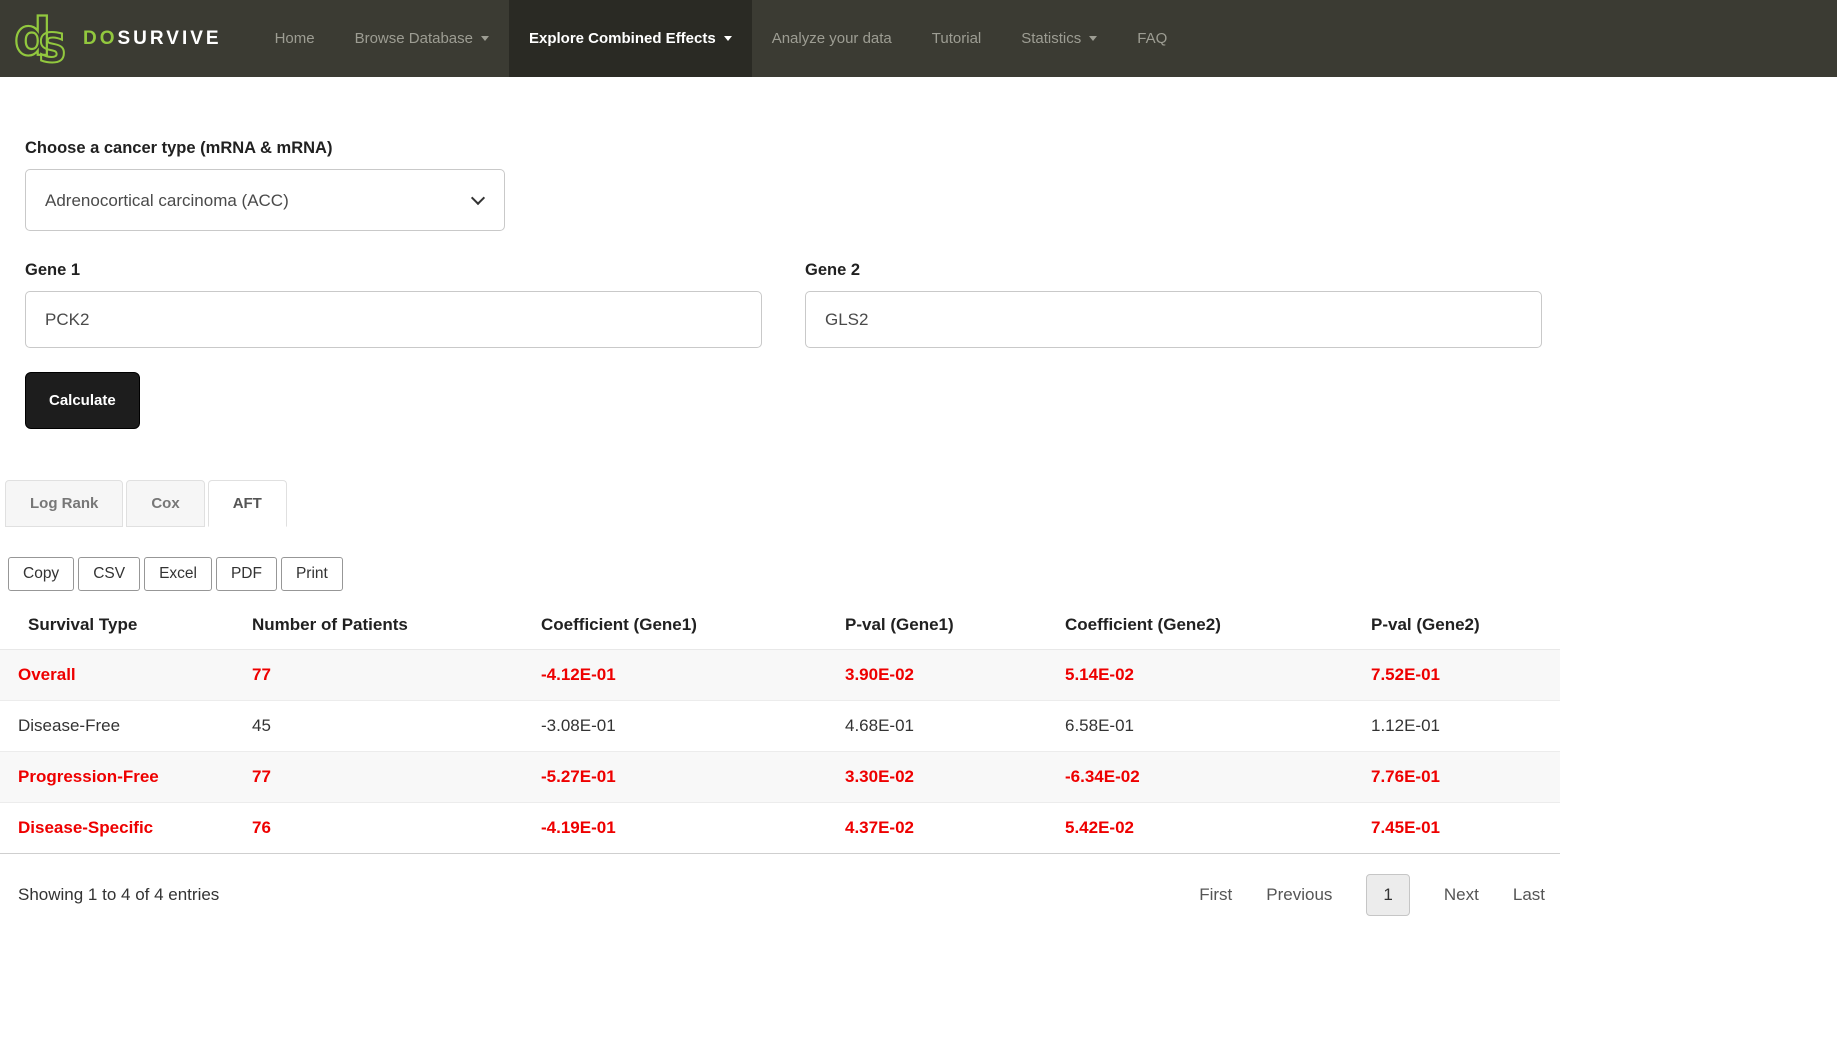 Image resolution: width=1837 pixels, height=1039 pixels. I want to click on cell-survival-type: Disease-Free, so click(69, 725).